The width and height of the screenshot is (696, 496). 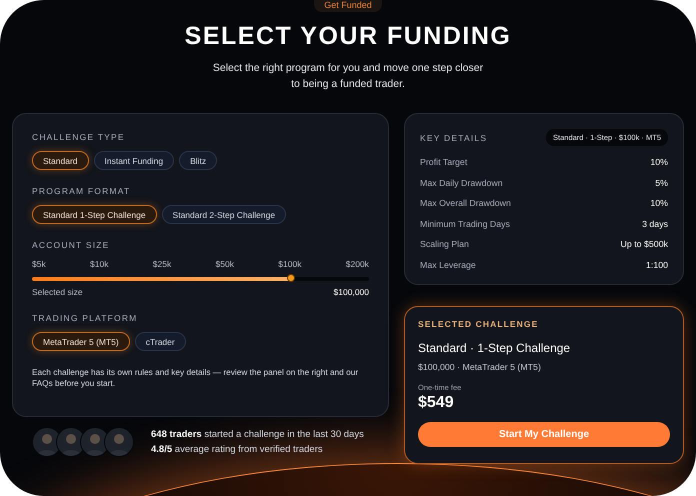 I want to click on price: $549, so click(x=436, y=403).